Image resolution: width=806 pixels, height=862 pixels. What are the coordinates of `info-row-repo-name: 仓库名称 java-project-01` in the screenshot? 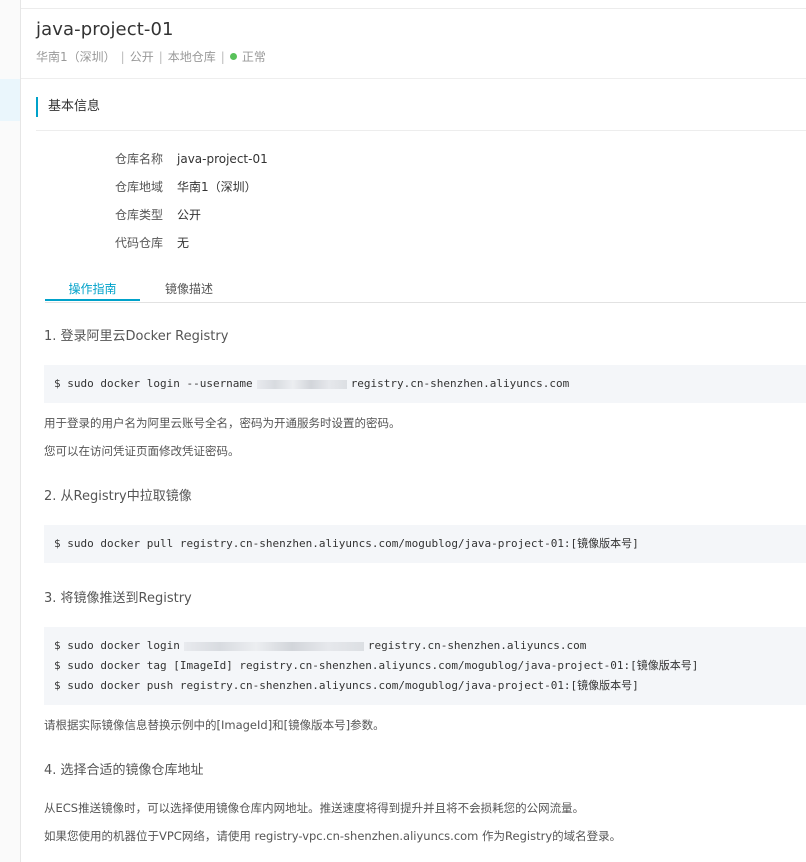 It's located at (191, 164).